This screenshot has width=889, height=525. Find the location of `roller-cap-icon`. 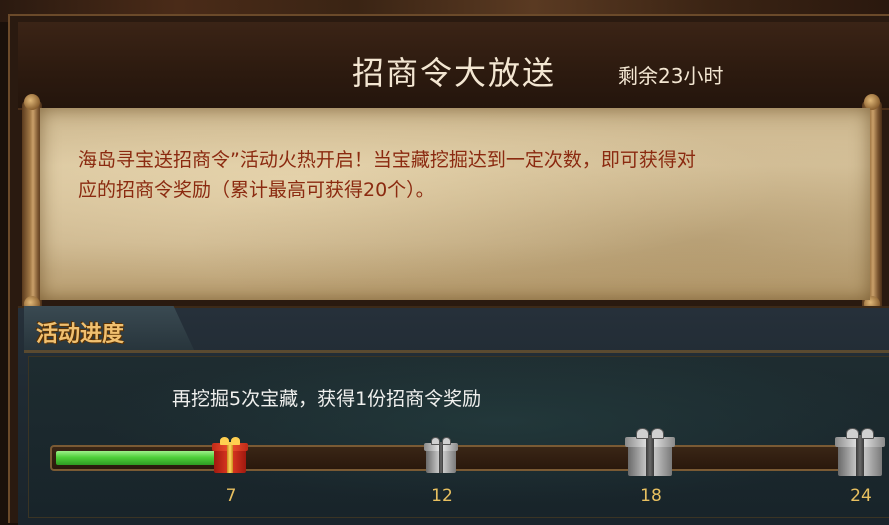

roller-cap-icon is located at coordinates (32, 102).